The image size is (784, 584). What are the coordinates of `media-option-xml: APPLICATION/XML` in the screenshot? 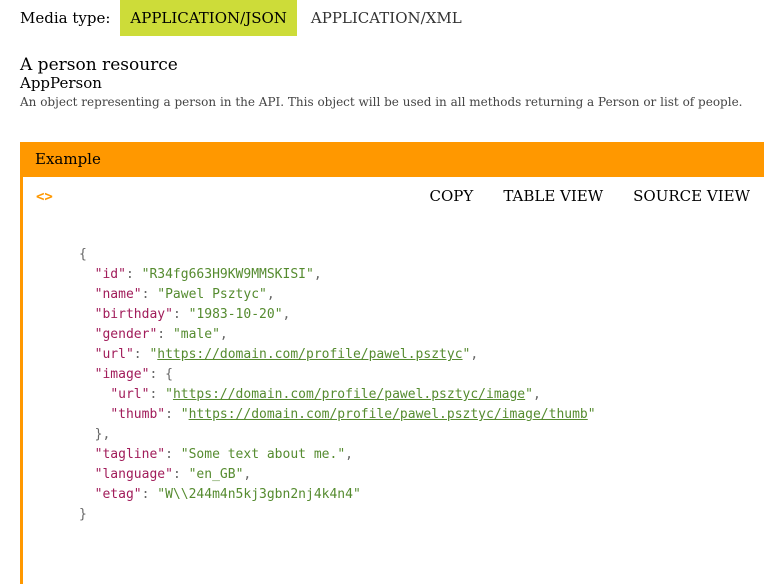 It's located at (386, 18).